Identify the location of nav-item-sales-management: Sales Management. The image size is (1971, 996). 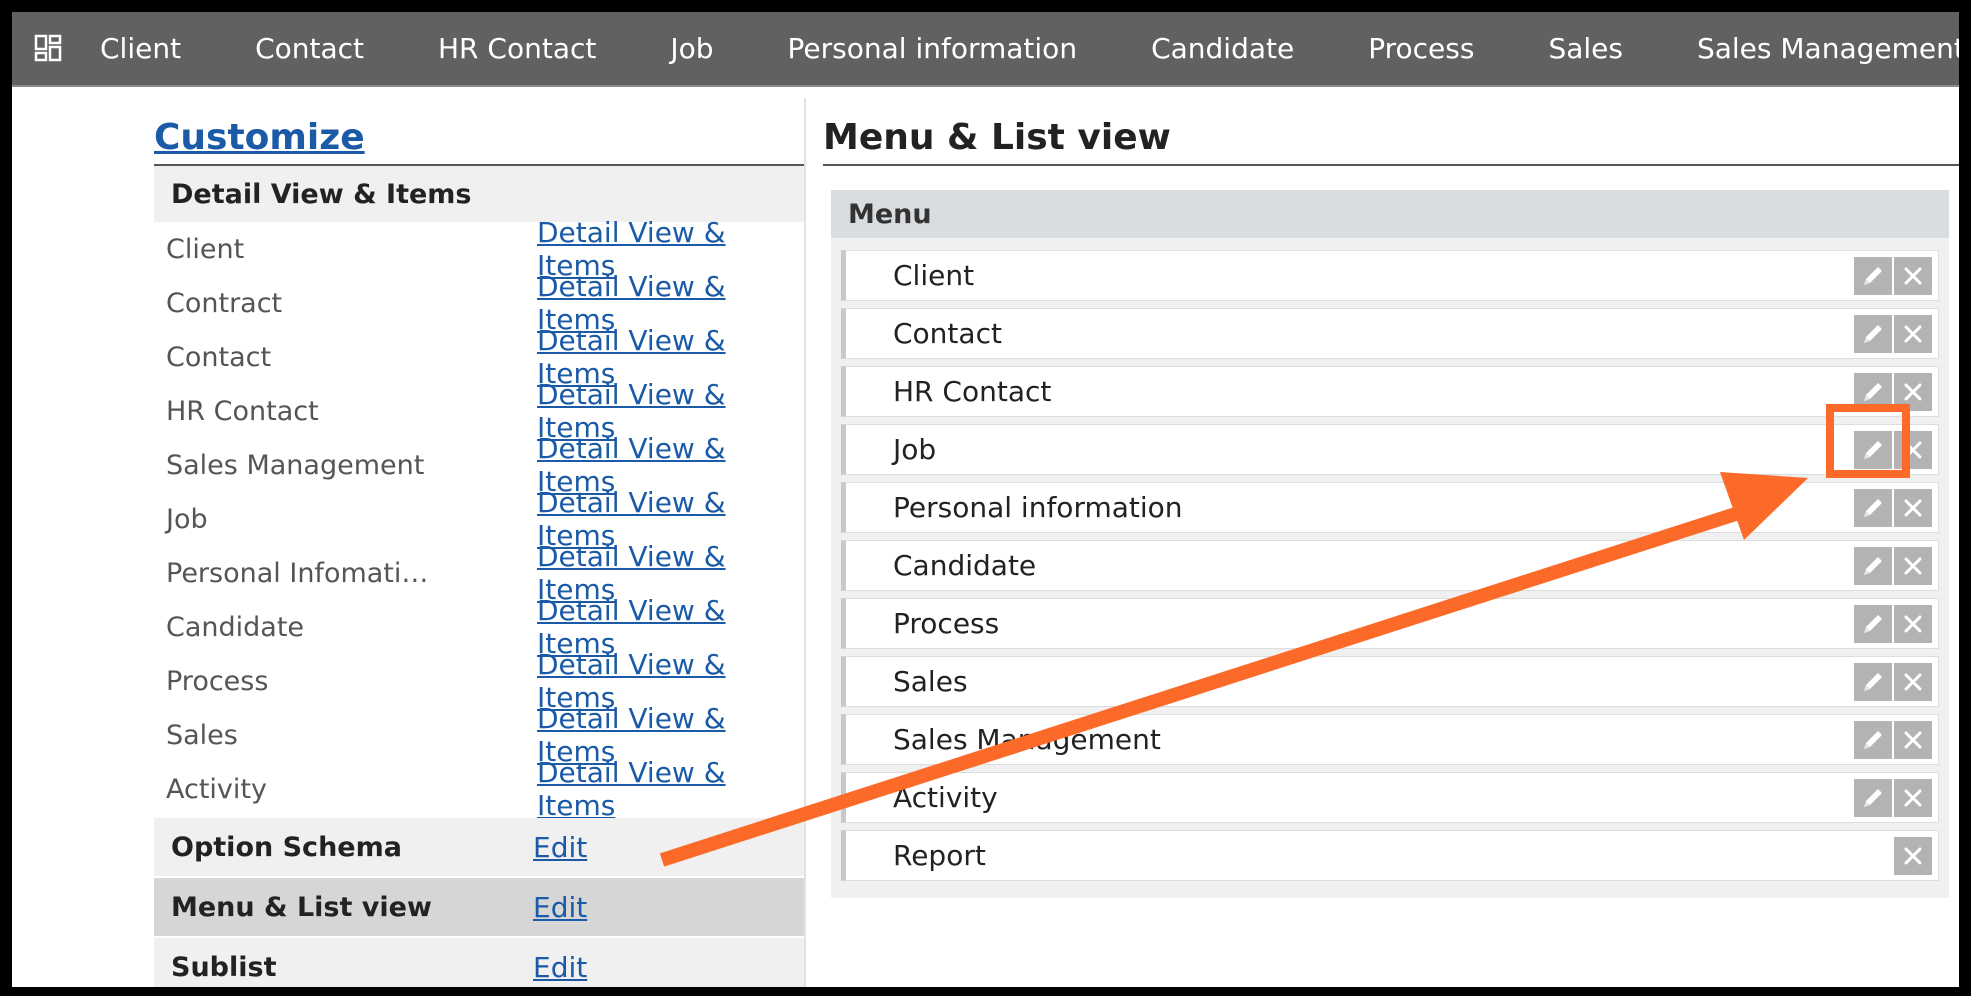
(1828, 48).